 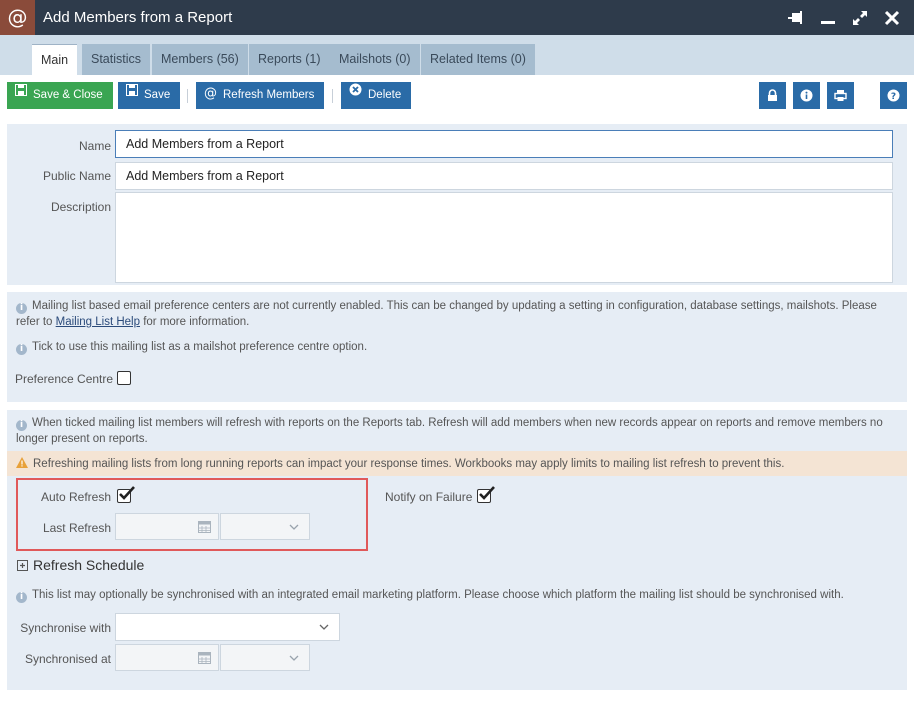 What do you see at coordinates (210, 94) in the screenshot?
I see `at-sign-icon: @` at bounding box center [210, 94].